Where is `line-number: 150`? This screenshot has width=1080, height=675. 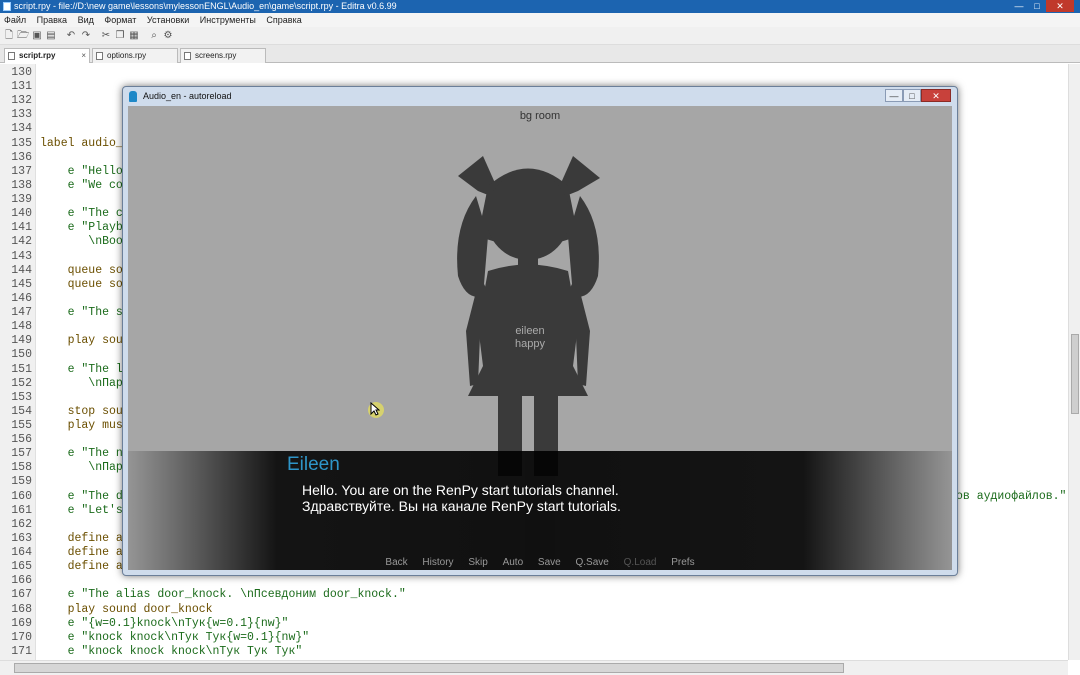 line-number: 150 is located at coordinates (21, 355).